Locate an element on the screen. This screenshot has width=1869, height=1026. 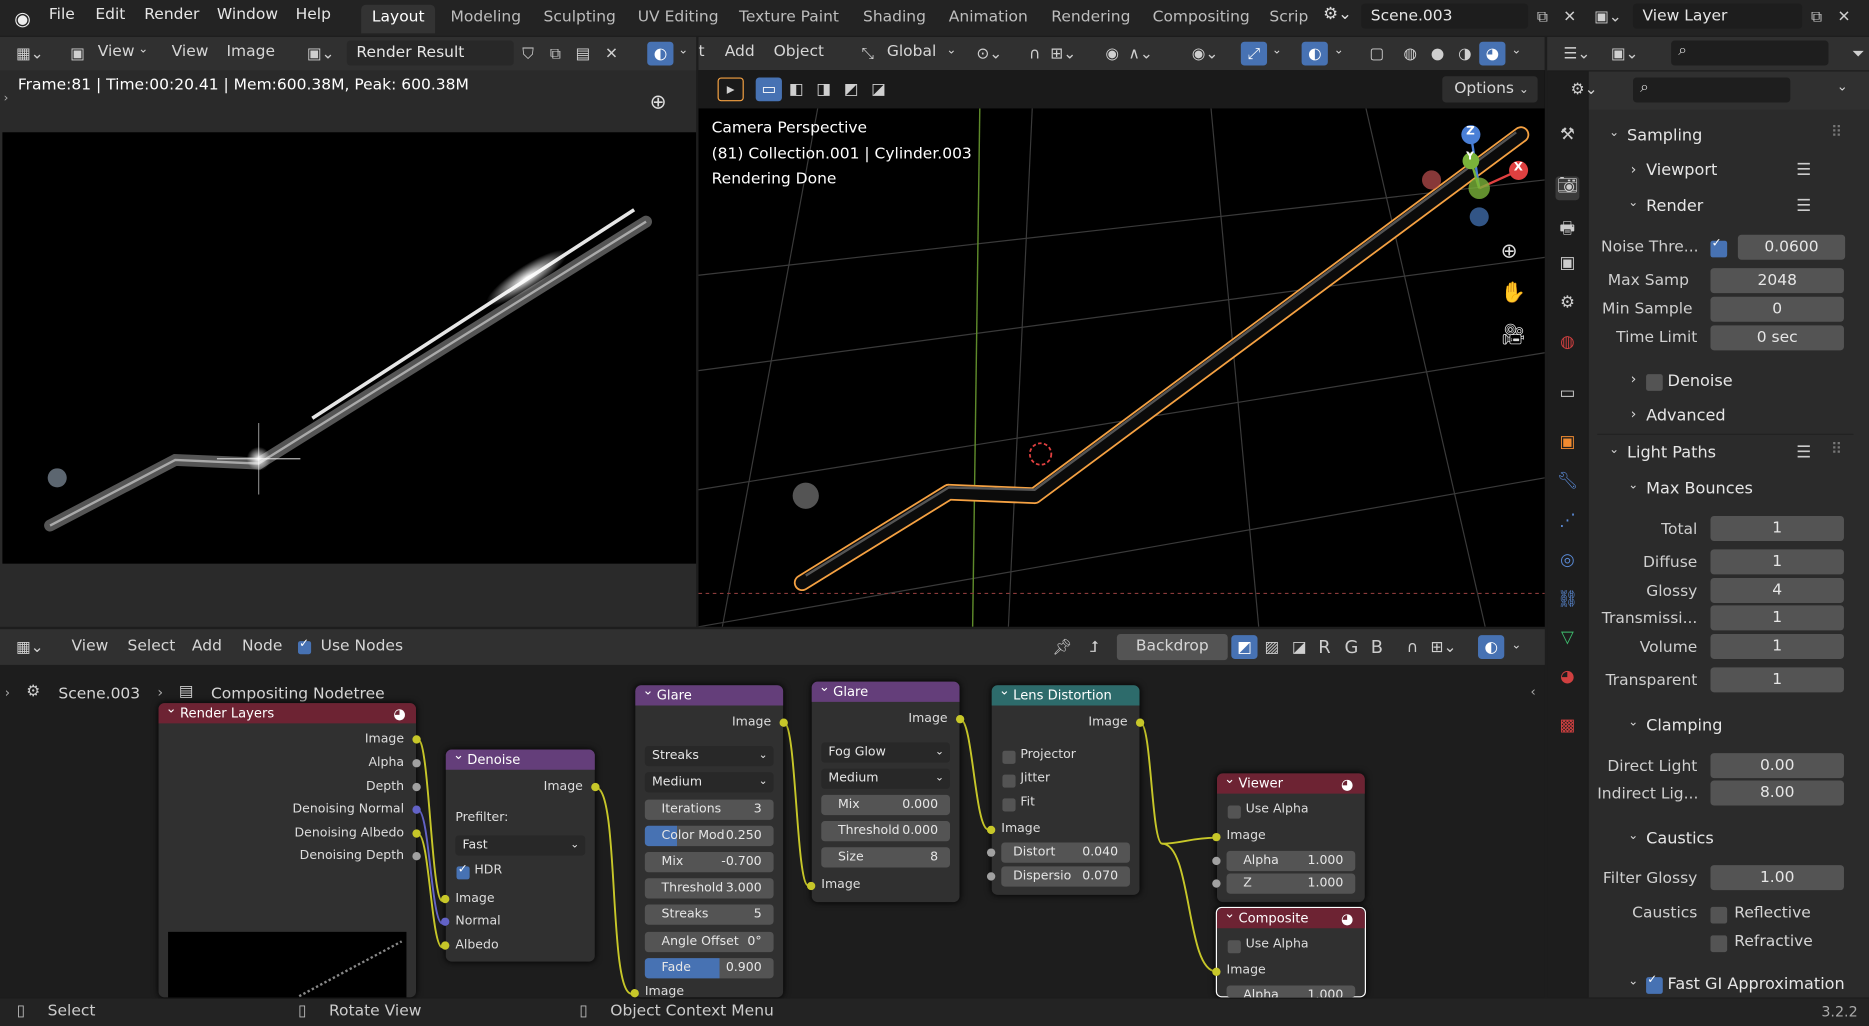
filter-glossy-field: 1.00 is located at coordinates (1777, 878).